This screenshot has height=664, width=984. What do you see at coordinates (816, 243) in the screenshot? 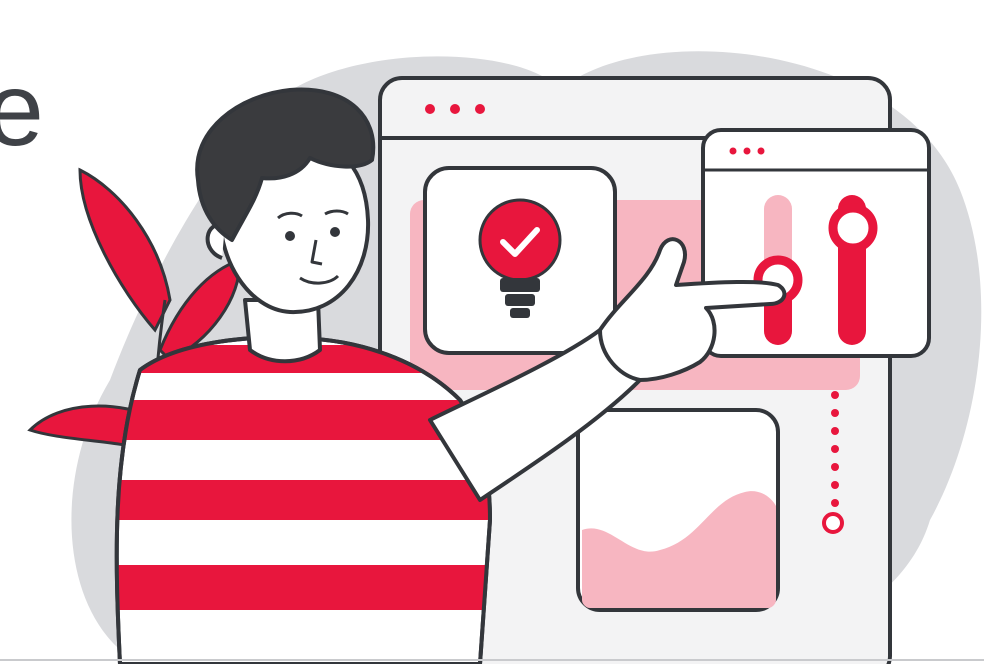
I see `slider-window` at bounding box center [816, 243].